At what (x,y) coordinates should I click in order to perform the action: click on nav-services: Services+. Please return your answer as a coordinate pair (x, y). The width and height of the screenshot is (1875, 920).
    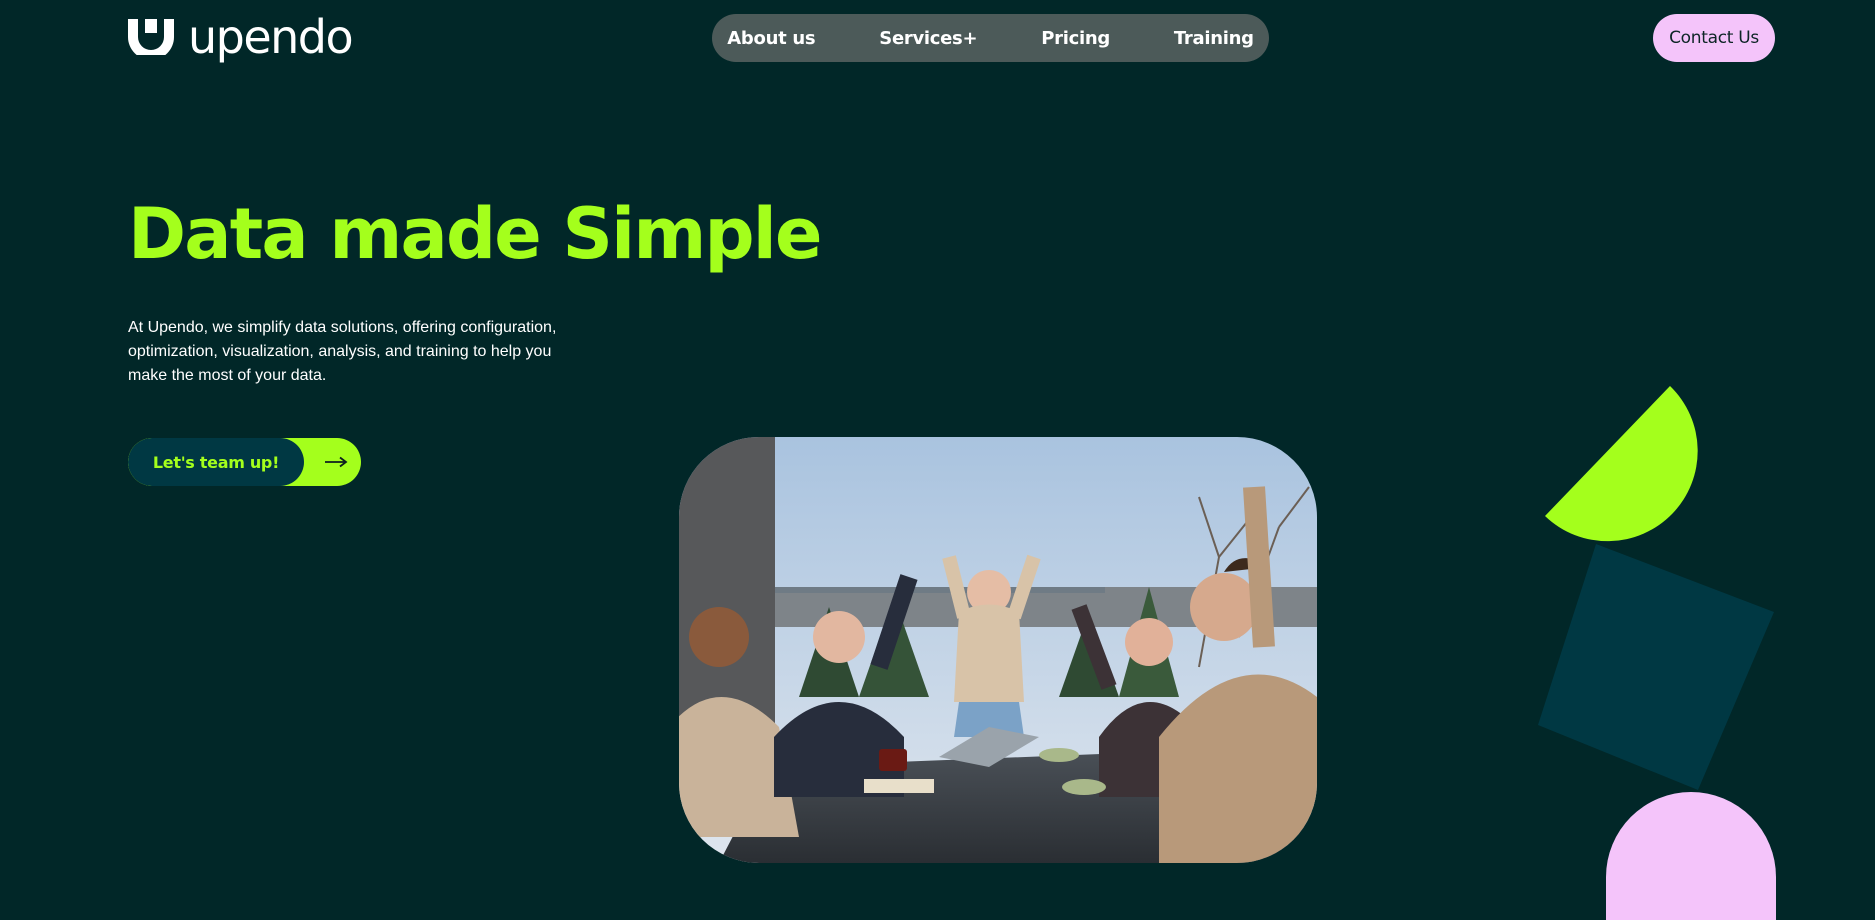
    Looking at the image, I should click on (928, 38).